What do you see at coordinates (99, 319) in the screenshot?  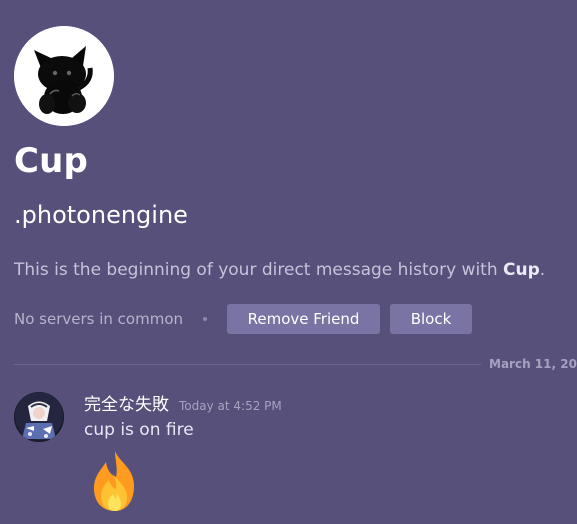 I see `mutual-servers-text: No servers in common` at bounding box center [99, 319].